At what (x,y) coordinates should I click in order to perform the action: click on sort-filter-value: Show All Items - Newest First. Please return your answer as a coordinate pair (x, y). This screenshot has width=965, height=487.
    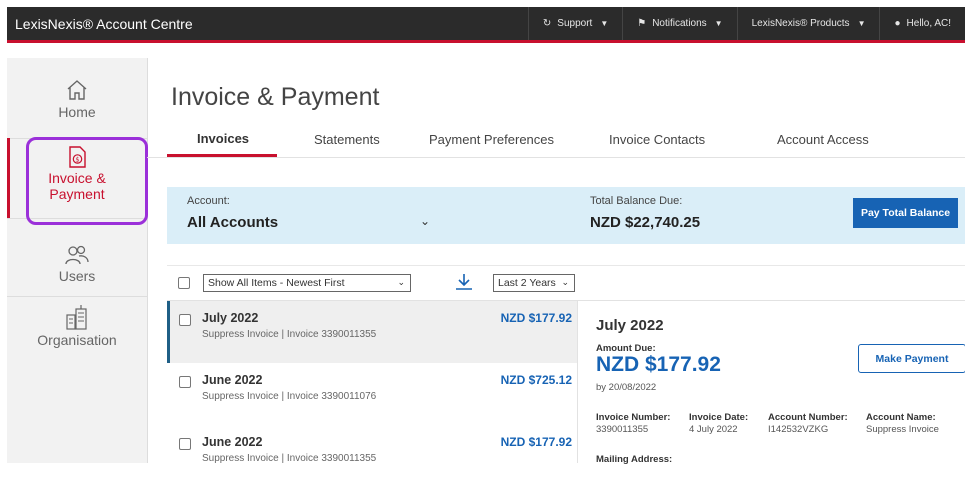
    Looking at the image, I should click on (276, 283).